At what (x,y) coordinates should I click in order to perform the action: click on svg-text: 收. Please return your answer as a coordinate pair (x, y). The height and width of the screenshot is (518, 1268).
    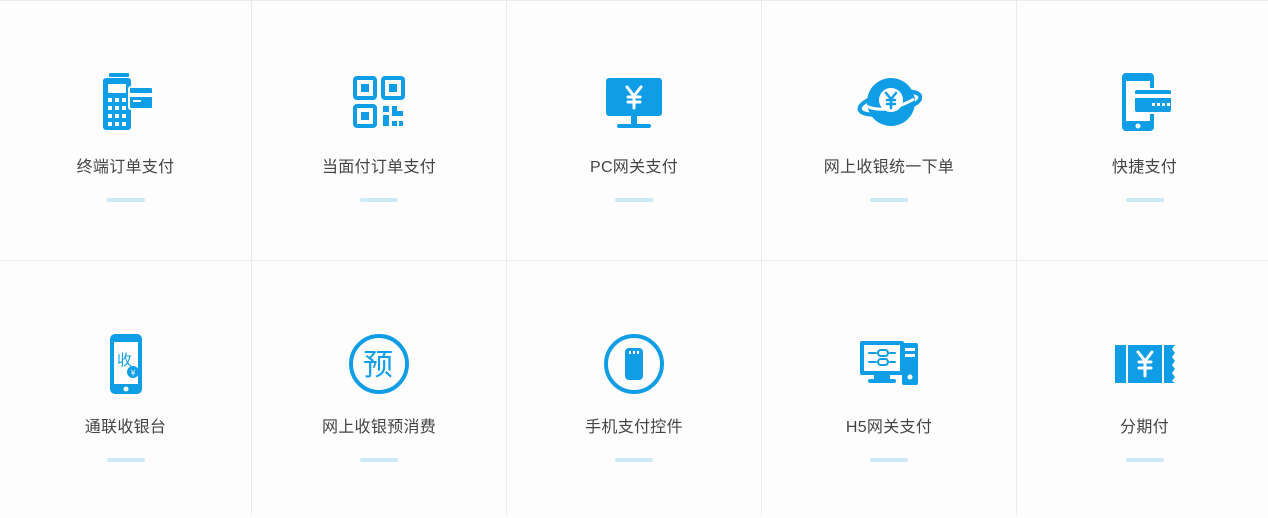
    Looking at the image, I should click on (124, 360).